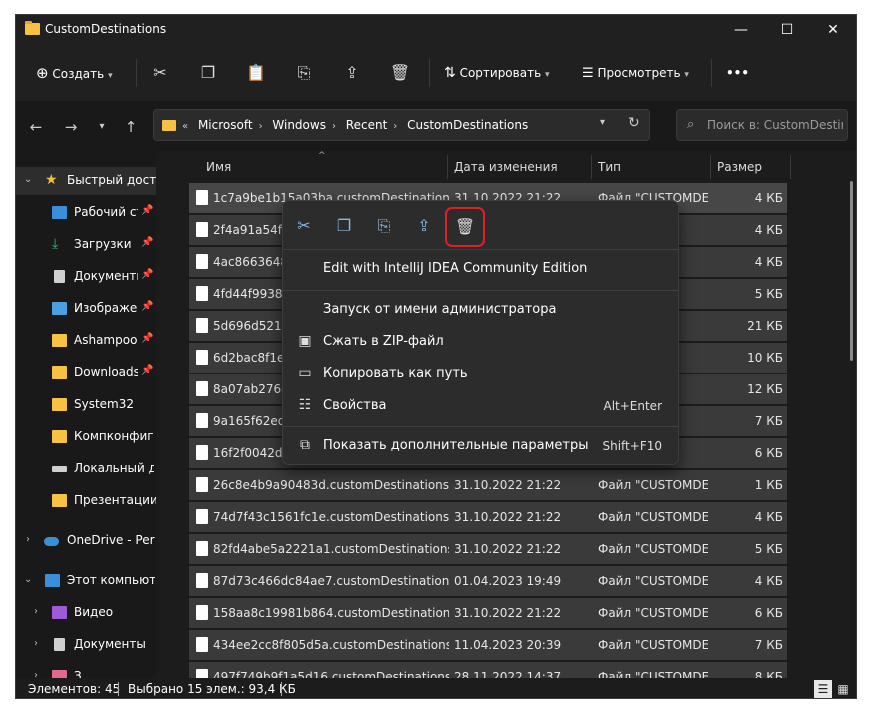 This screenshot has height=715, width=873. I want to click on file-size: 7 КБ, so click(768, 421).